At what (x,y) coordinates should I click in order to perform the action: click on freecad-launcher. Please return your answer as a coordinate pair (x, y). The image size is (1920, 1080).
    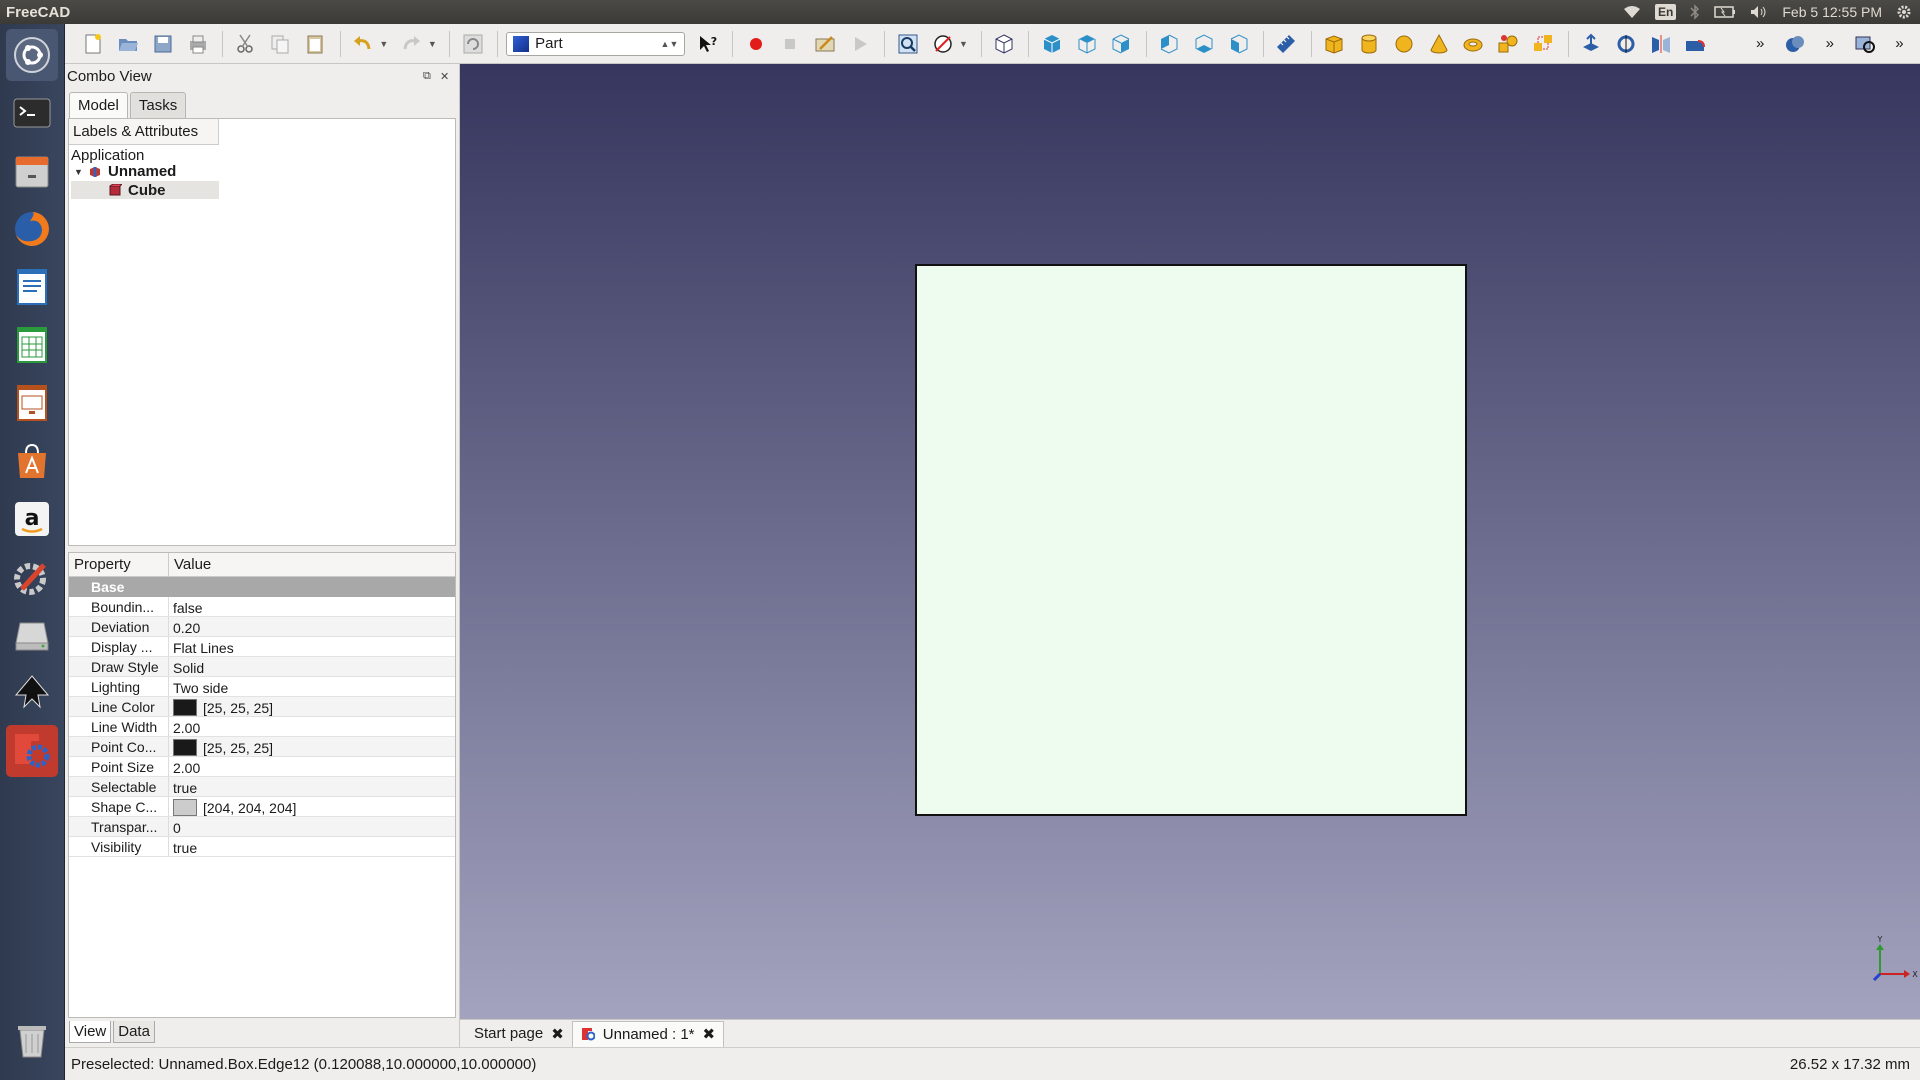
    Looking at the image, I should click on (32, 751).